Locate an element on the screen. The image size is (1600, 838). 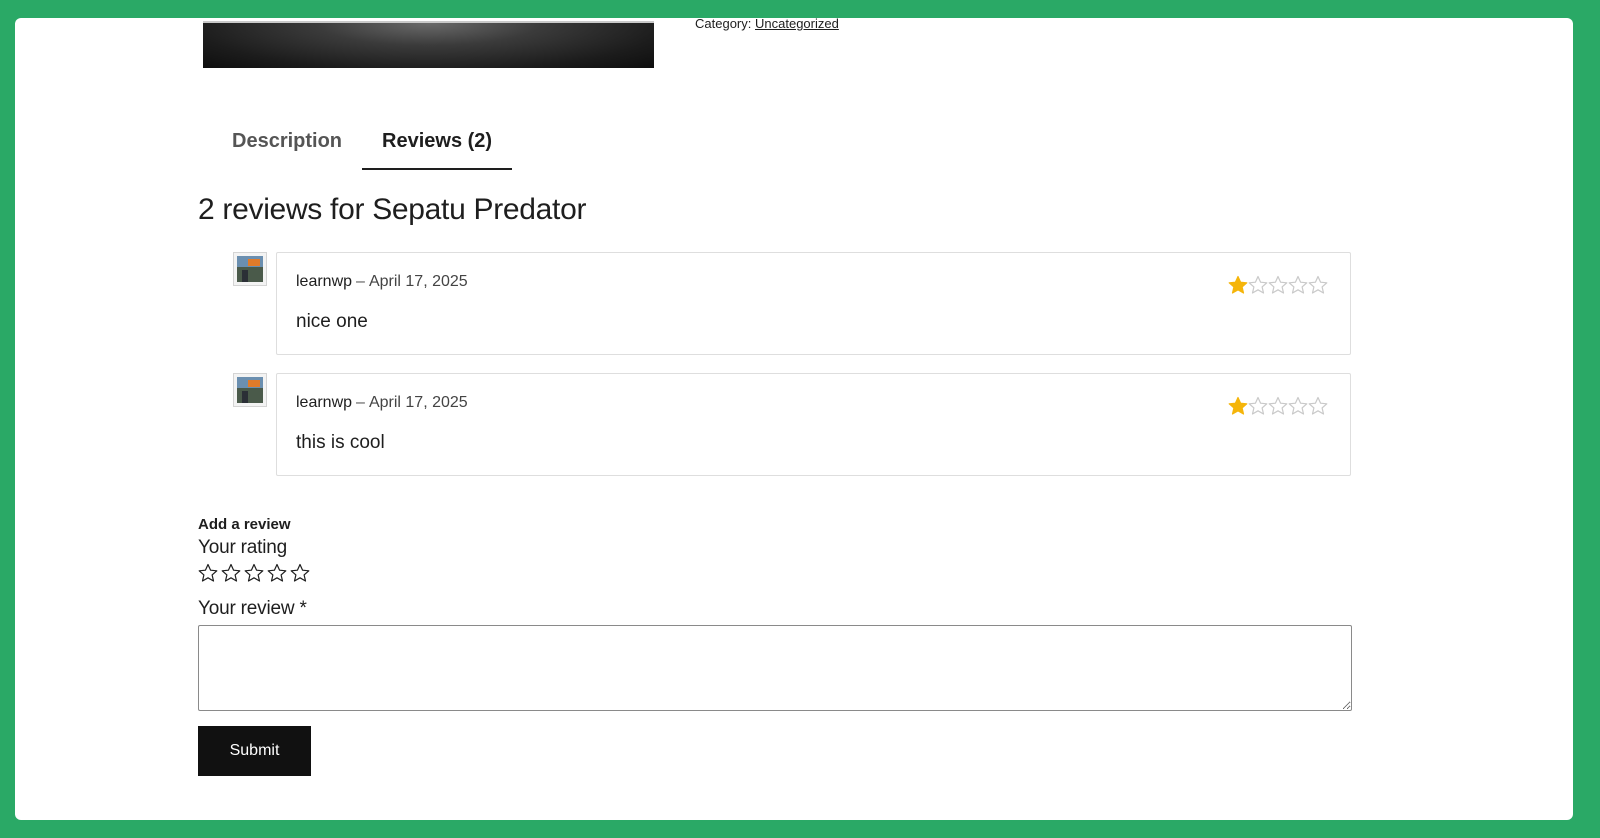
rating-label: Your rating is located at coordinates (242, 547).